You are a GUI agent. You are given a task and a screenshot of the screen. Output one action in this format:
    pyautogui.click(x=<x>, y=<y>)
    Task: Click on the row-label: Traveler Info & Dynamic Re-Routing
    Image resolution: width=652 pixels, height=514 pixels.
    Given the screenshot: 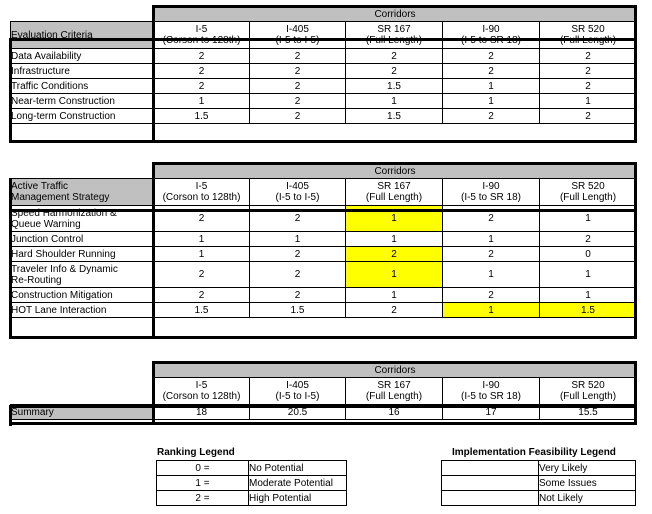 What is the action you would take?
    pyautogui.click(x=82, y=274)
    